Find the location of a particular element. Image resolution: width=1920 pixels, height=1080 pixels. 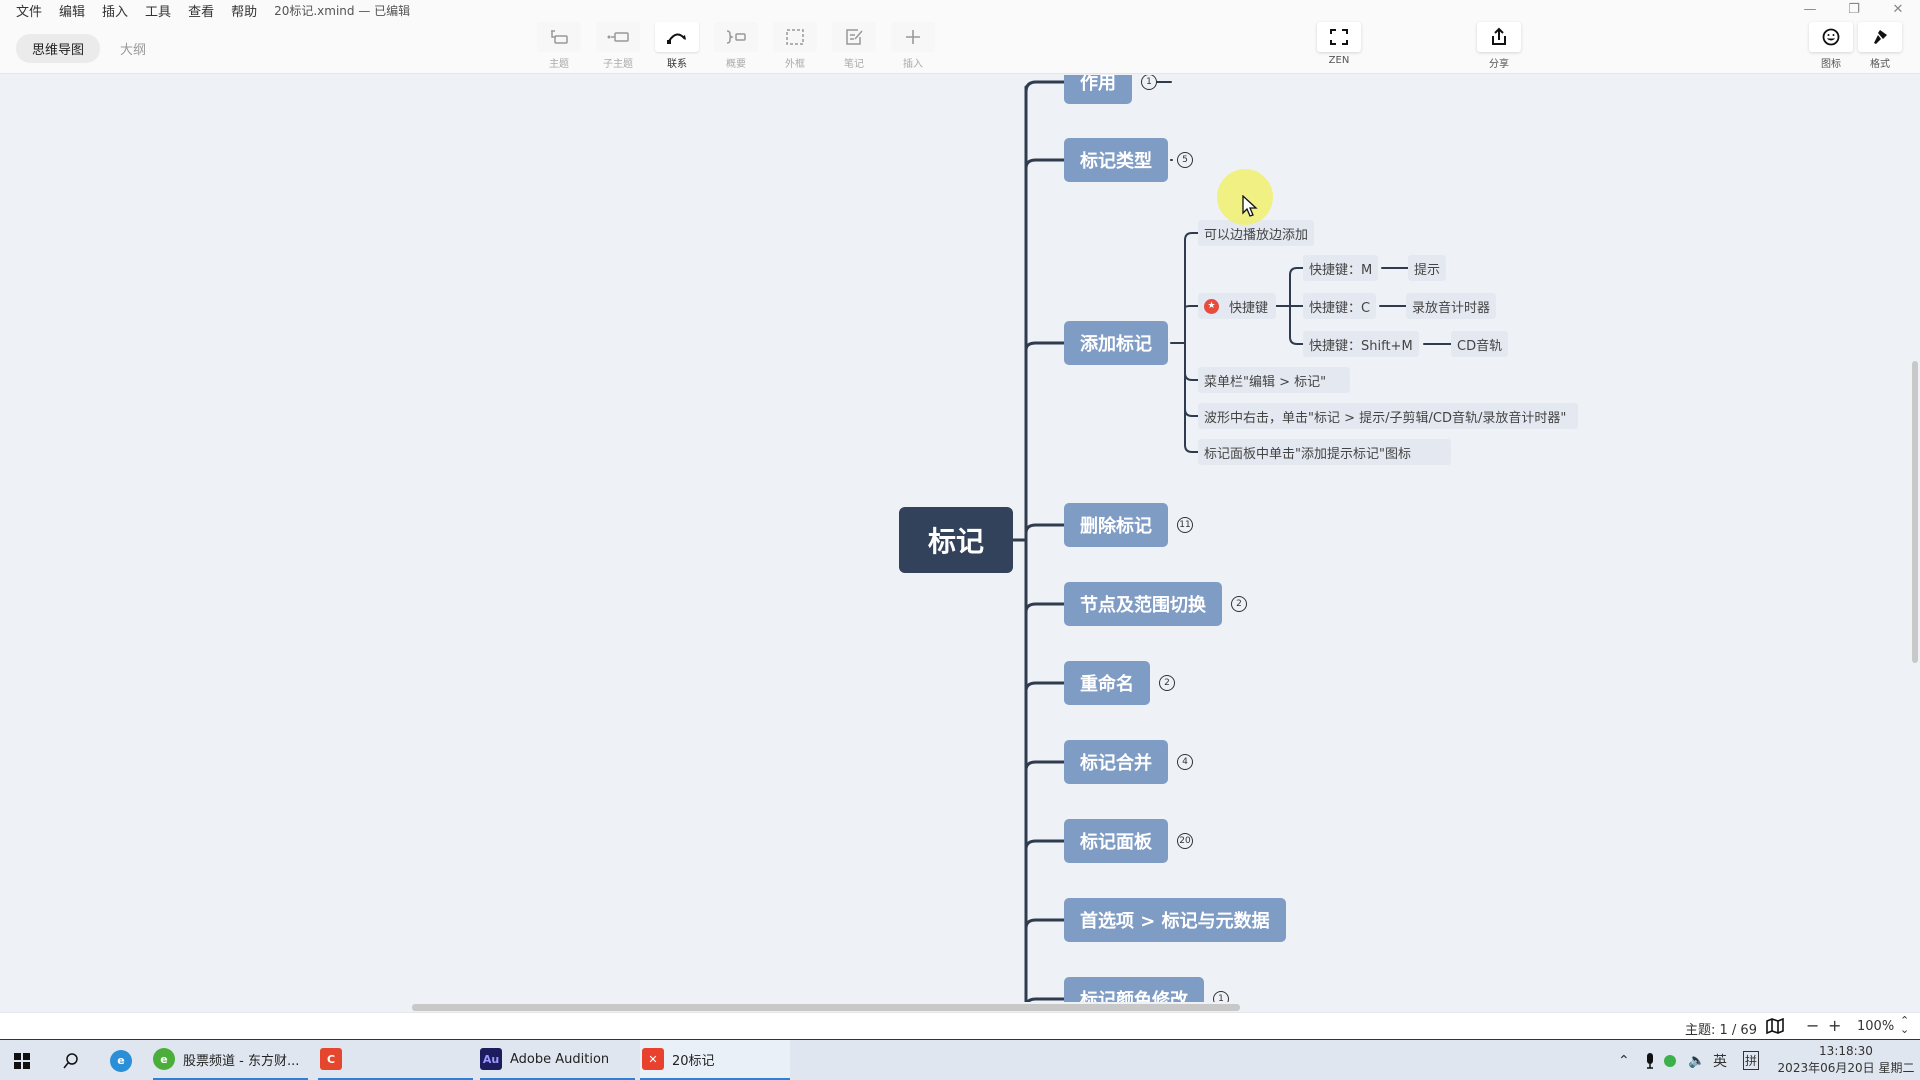

close-button: ✕ is located at coordinates (1898, 10).